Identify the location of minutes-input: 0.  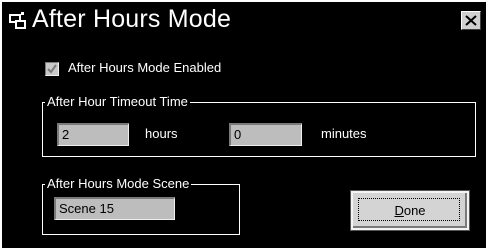
(265, 134).